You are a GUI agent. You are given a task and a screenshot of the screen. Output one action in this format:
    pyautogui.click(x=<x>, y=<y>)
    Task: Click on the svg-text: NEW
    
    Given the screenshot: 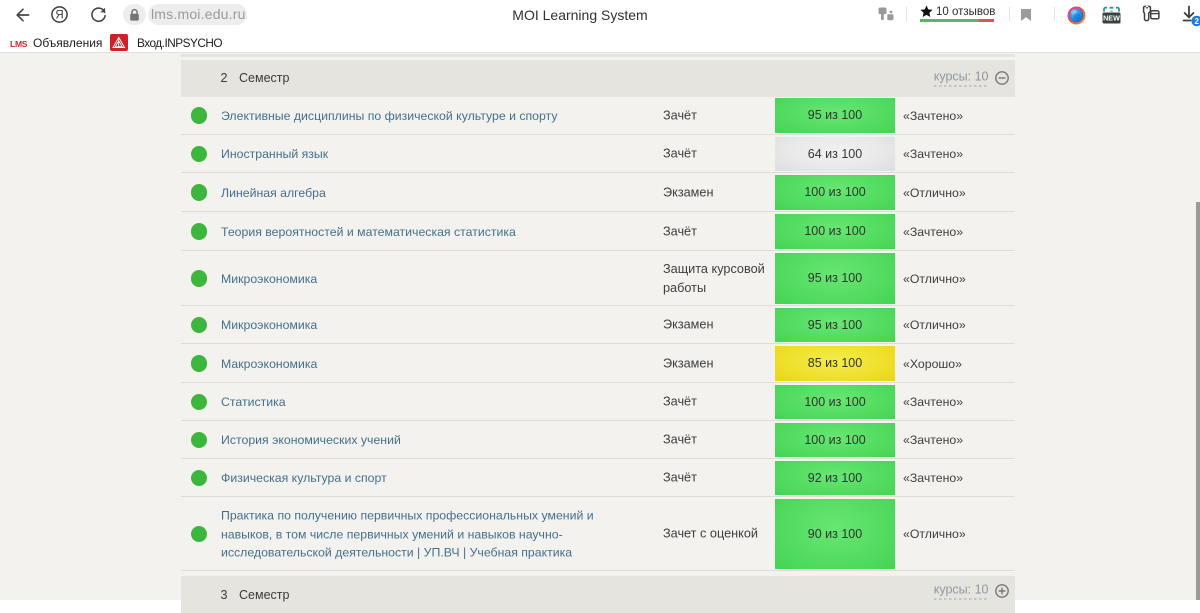 What is the action you would take?
    pyautogui.click(x=1111, y=18)
    